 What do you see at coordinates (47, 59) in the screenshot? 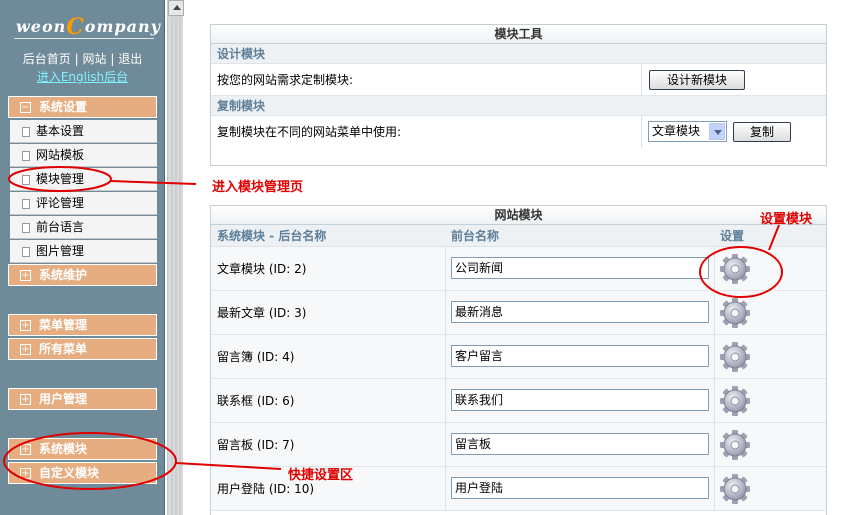
I see `home-link: 后台首页` at bounding box center [47, 59].